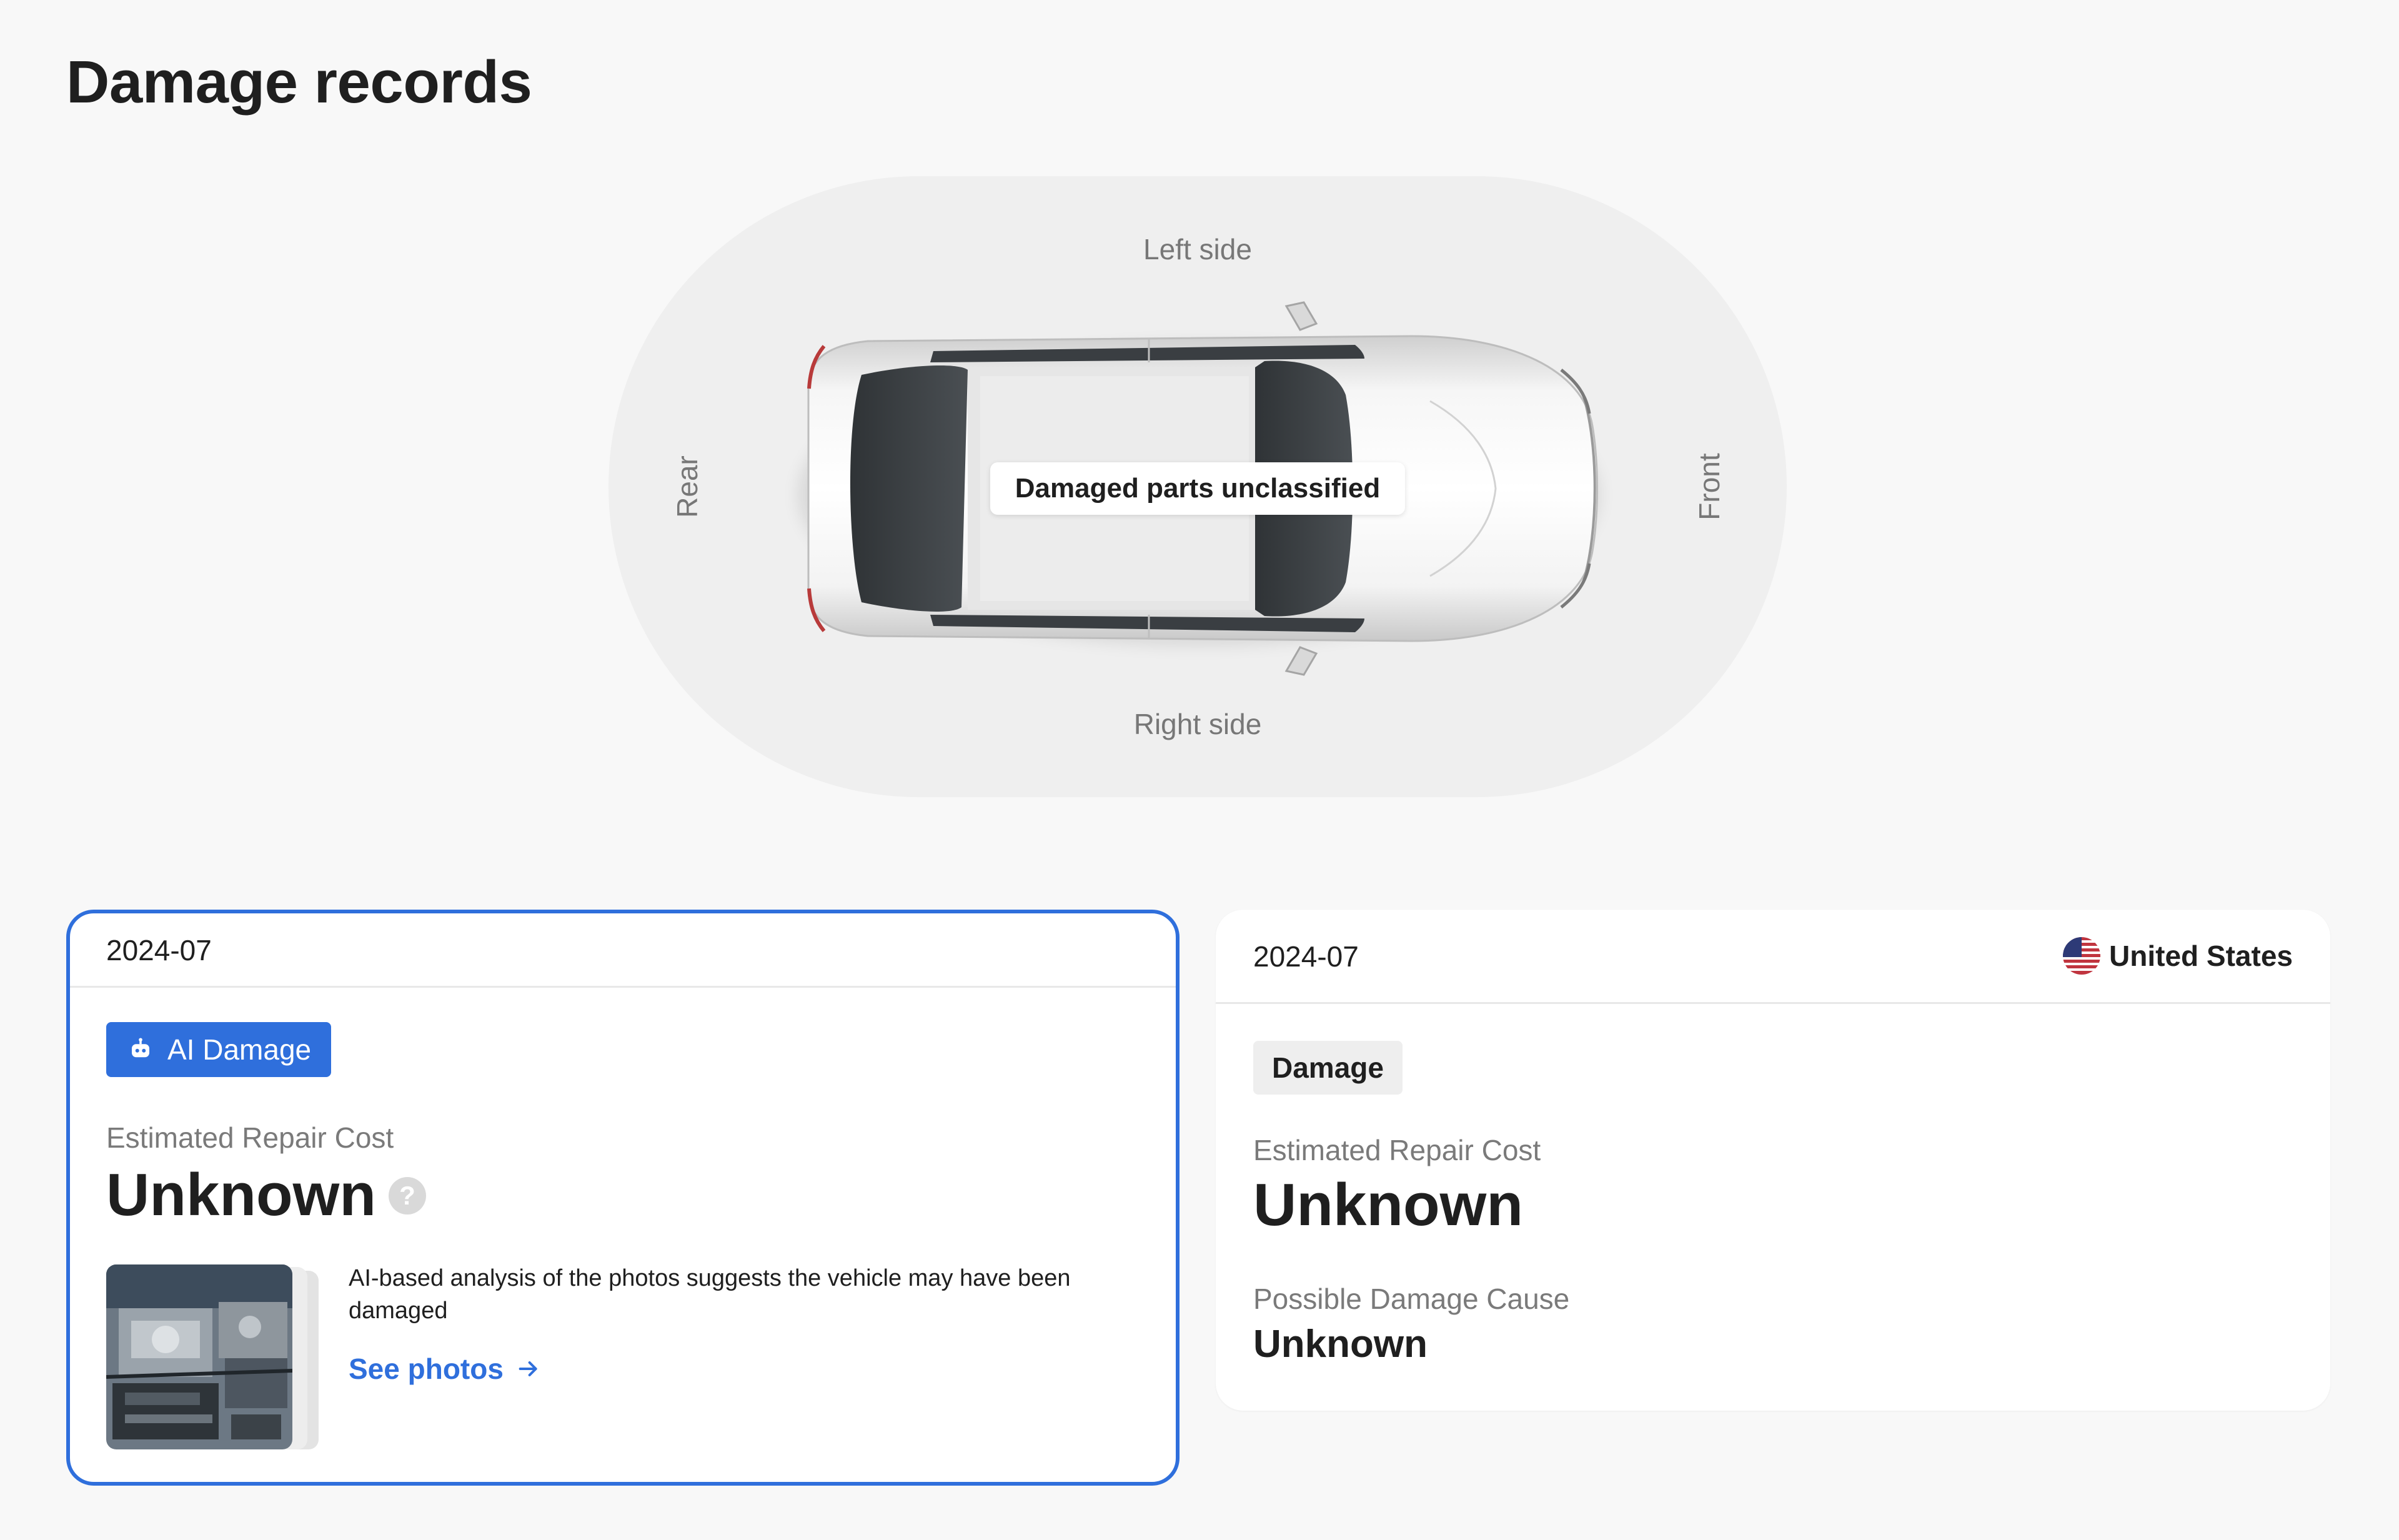 The width and height of the screenshot is (2399, 1540). Describe the element at coordinates (687, 487) in the screenshot. I see `rear-label: Rear` at that location.